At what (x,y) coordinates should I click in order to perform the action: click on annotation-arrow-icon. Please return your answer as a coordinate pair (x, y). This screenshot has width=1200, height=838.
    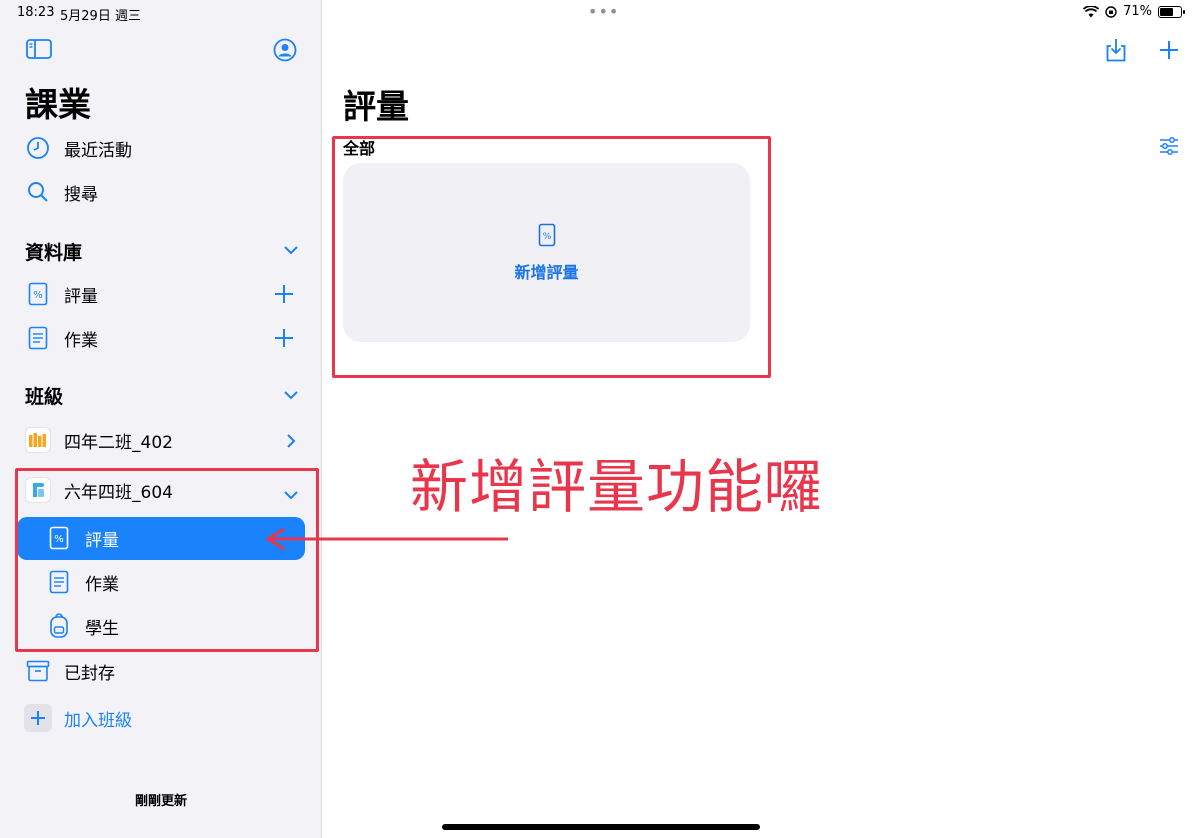
    Looking at the image, I should click on (386, 539).